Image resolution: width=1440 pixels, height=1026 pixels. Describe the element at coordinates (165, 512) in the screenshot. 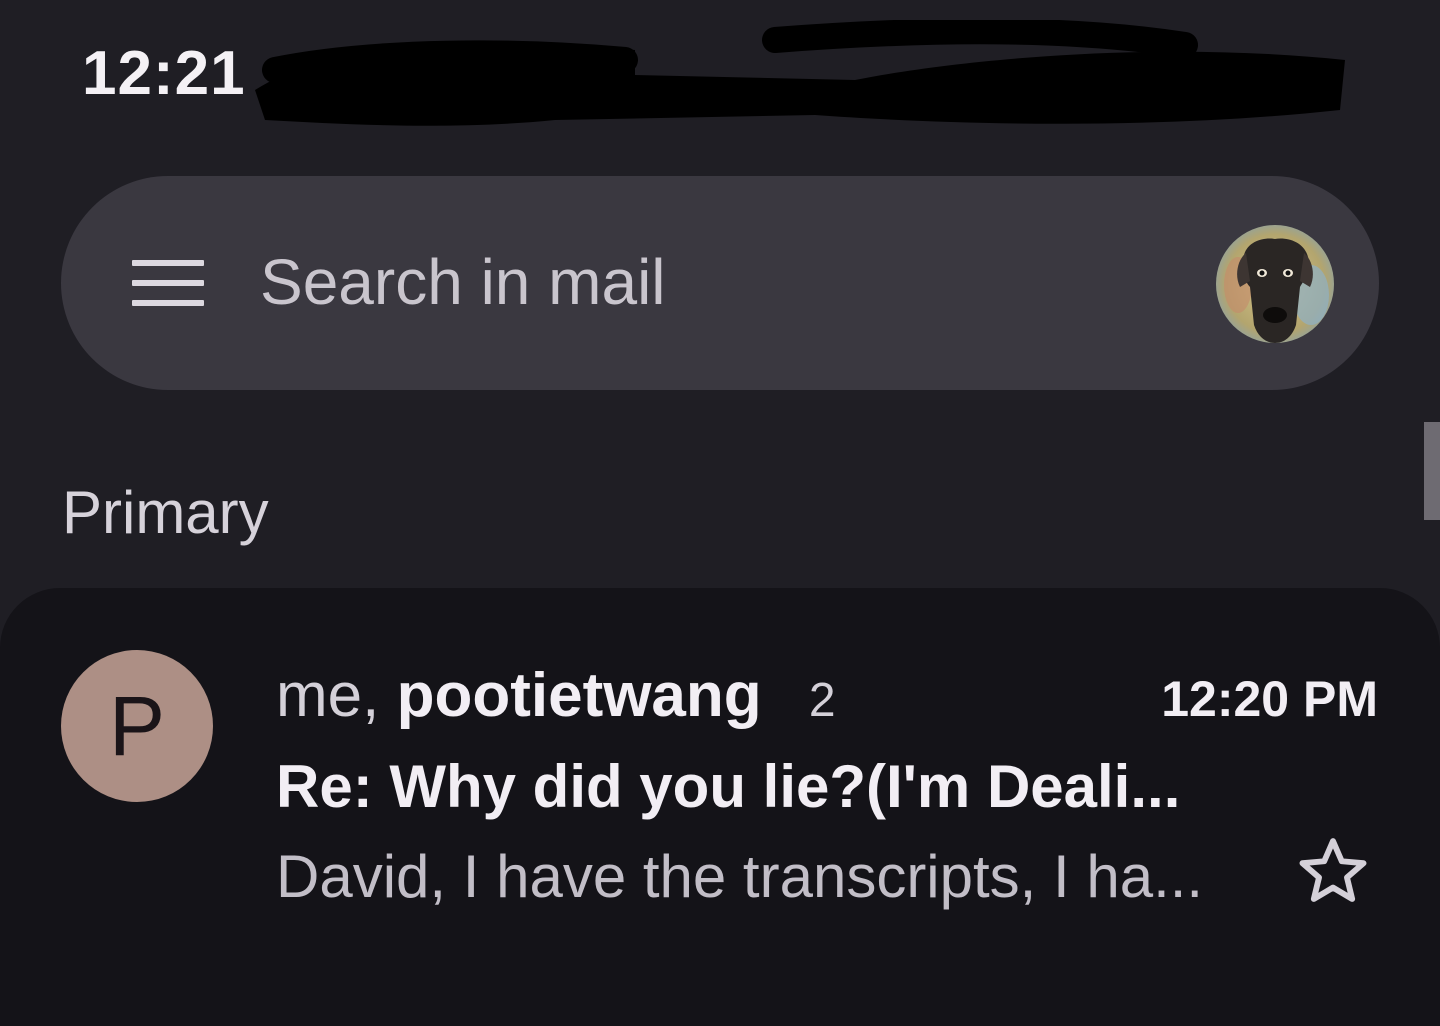

I see `category-label-primary: Primary` at that location.